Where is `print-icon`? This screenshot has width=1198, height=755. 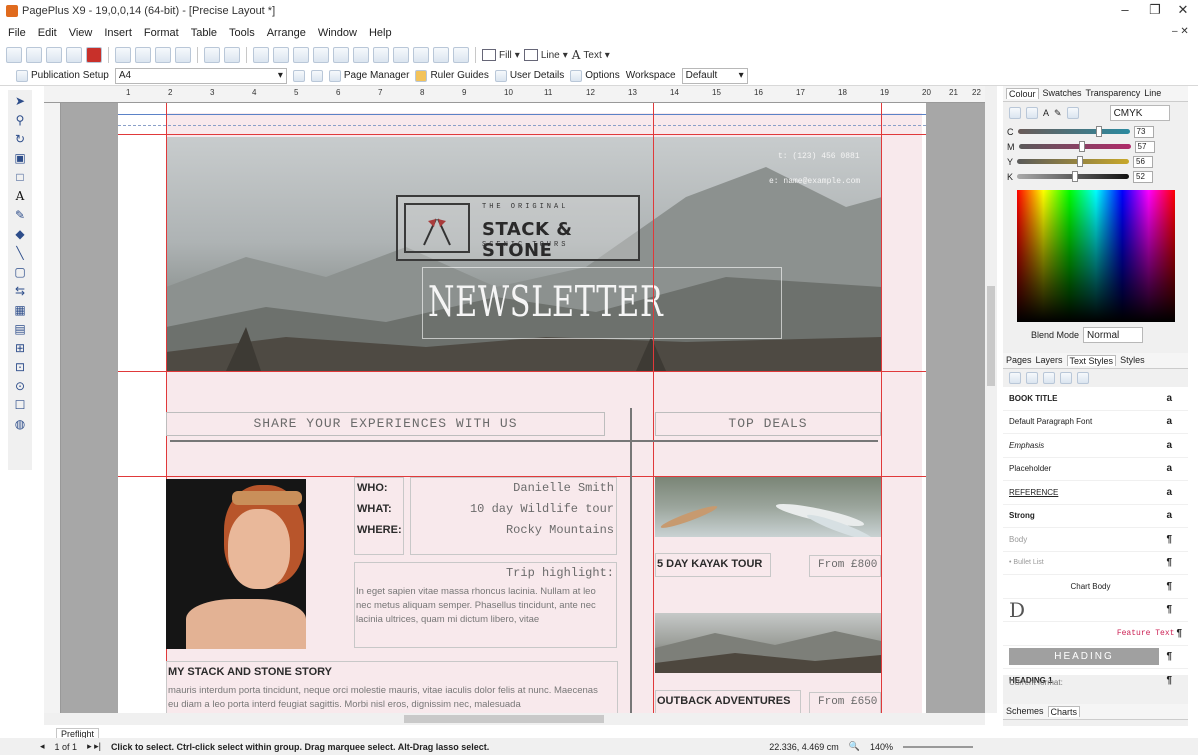
print-icon is located at coordinates (74, 55).